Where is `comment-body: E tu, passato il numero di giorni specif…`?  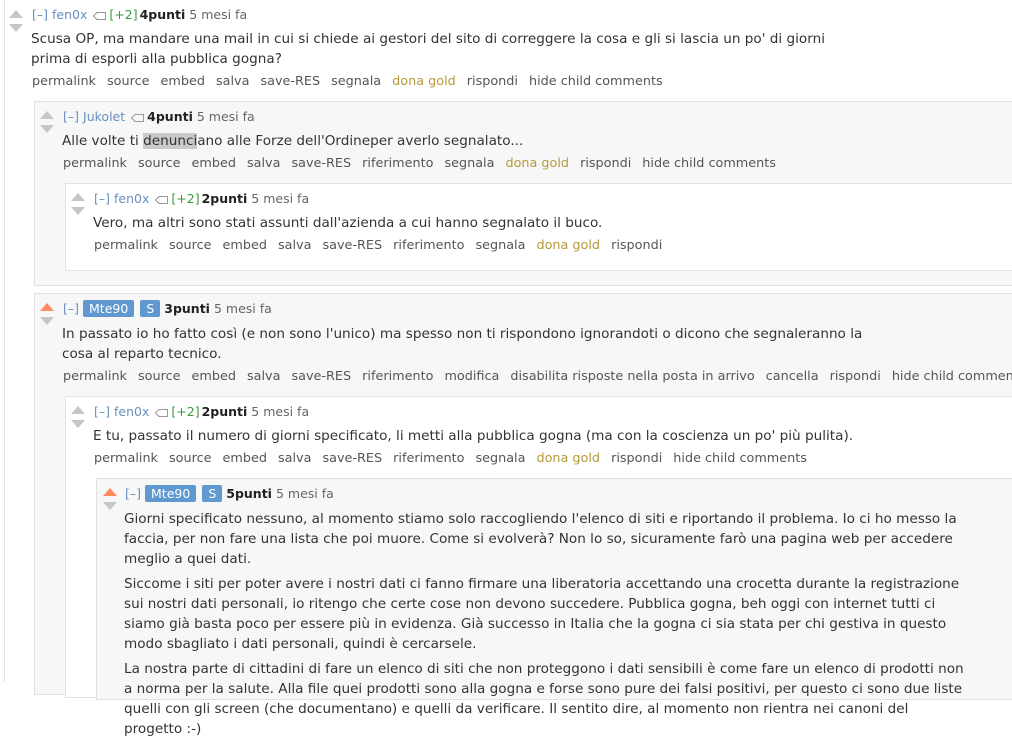
comment-body: E tu, passato il numero di giorni specif… is located at coordinates (473, 436).